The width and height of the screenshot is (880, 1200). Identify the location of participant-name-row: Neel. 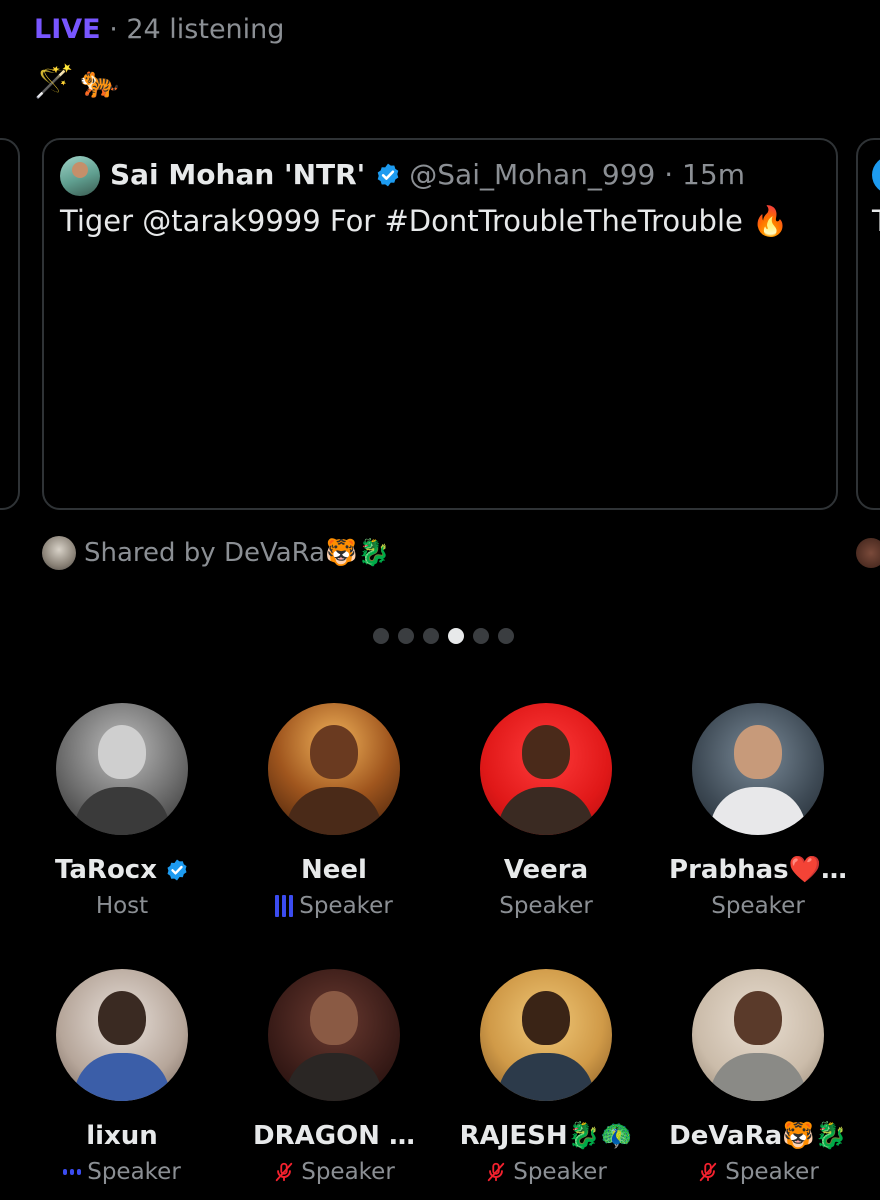
(334, 870).